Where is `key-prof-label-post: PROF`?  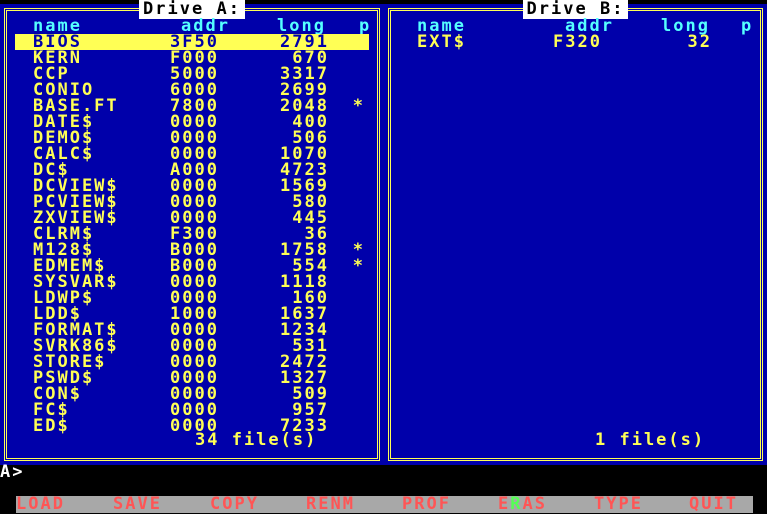 key-prof-label-post: PROF is located at coordinates (426, 504).